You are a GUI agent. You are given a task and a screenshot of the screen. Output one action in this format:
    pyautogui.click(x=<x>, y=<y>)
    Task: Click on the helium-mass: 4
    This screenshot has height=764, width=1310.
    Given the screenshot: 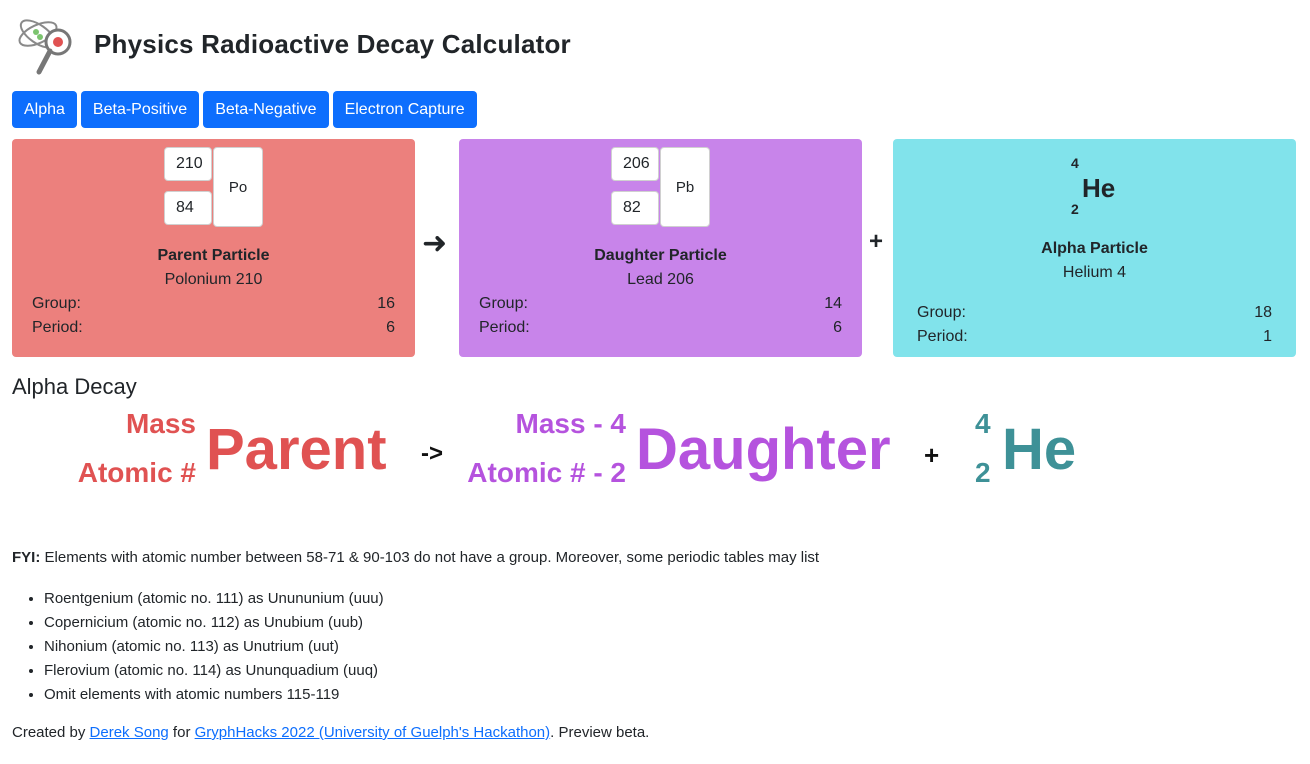 What is the action you would take?
    pyautogui.click(x=1075, y=163)
    